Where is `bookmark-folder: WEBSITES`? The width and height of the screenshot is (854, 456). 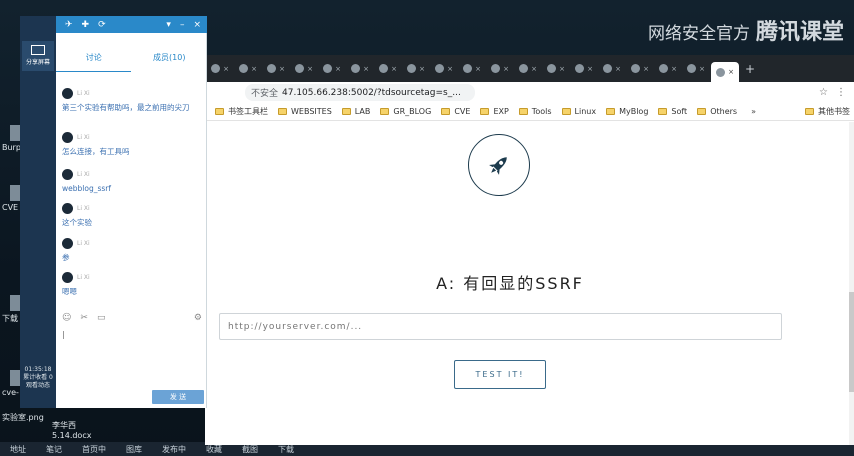 bookmark-folder: WEBSITES is located at coordinates (305, 111).